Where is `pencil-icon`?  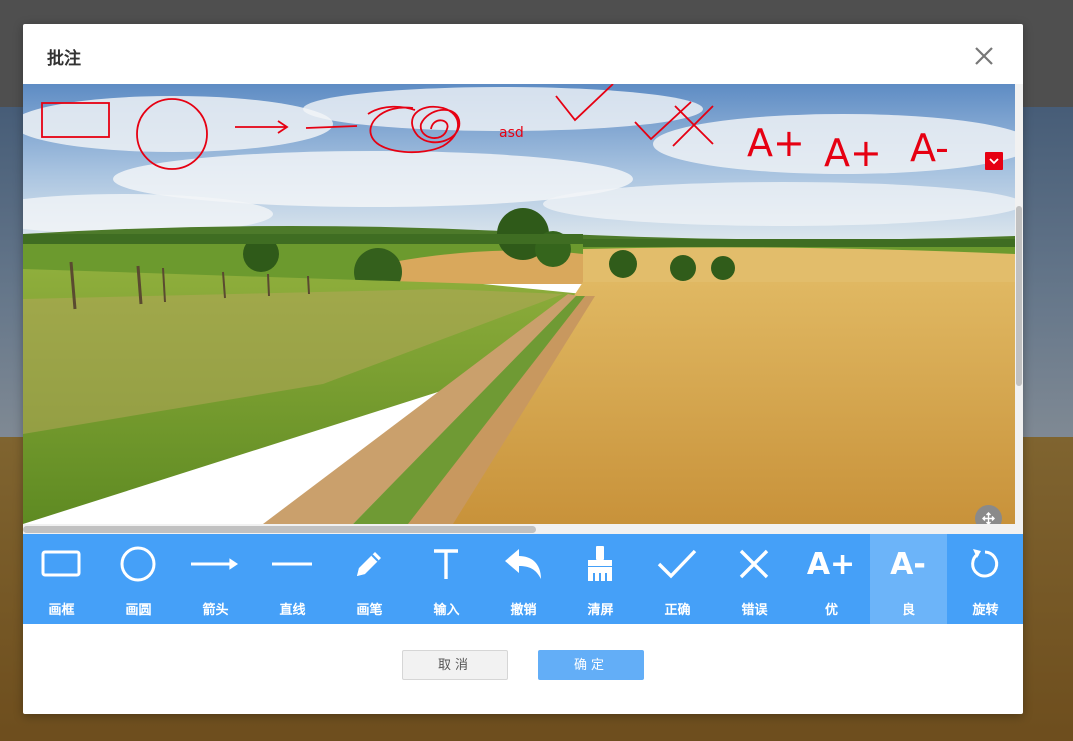
pencil-icon is located at coordinates (369, 564).